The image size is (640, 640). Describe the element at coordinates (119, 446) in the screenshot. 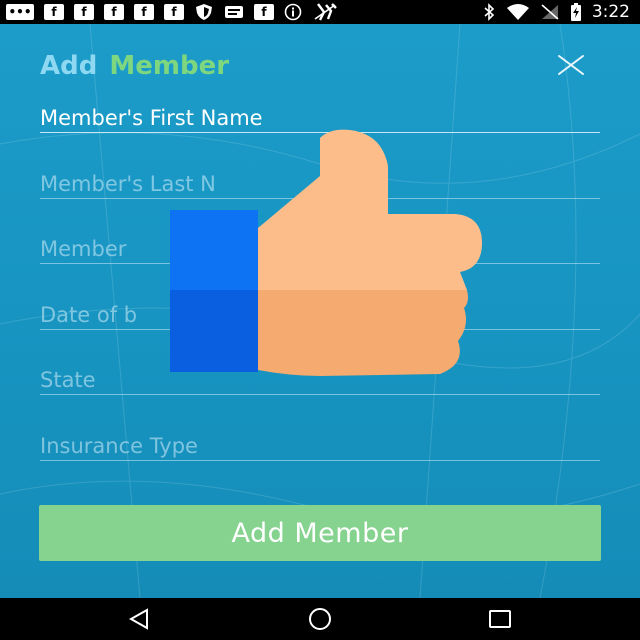

I see `insurance-type-placeholder: Insurance Type` at that location.